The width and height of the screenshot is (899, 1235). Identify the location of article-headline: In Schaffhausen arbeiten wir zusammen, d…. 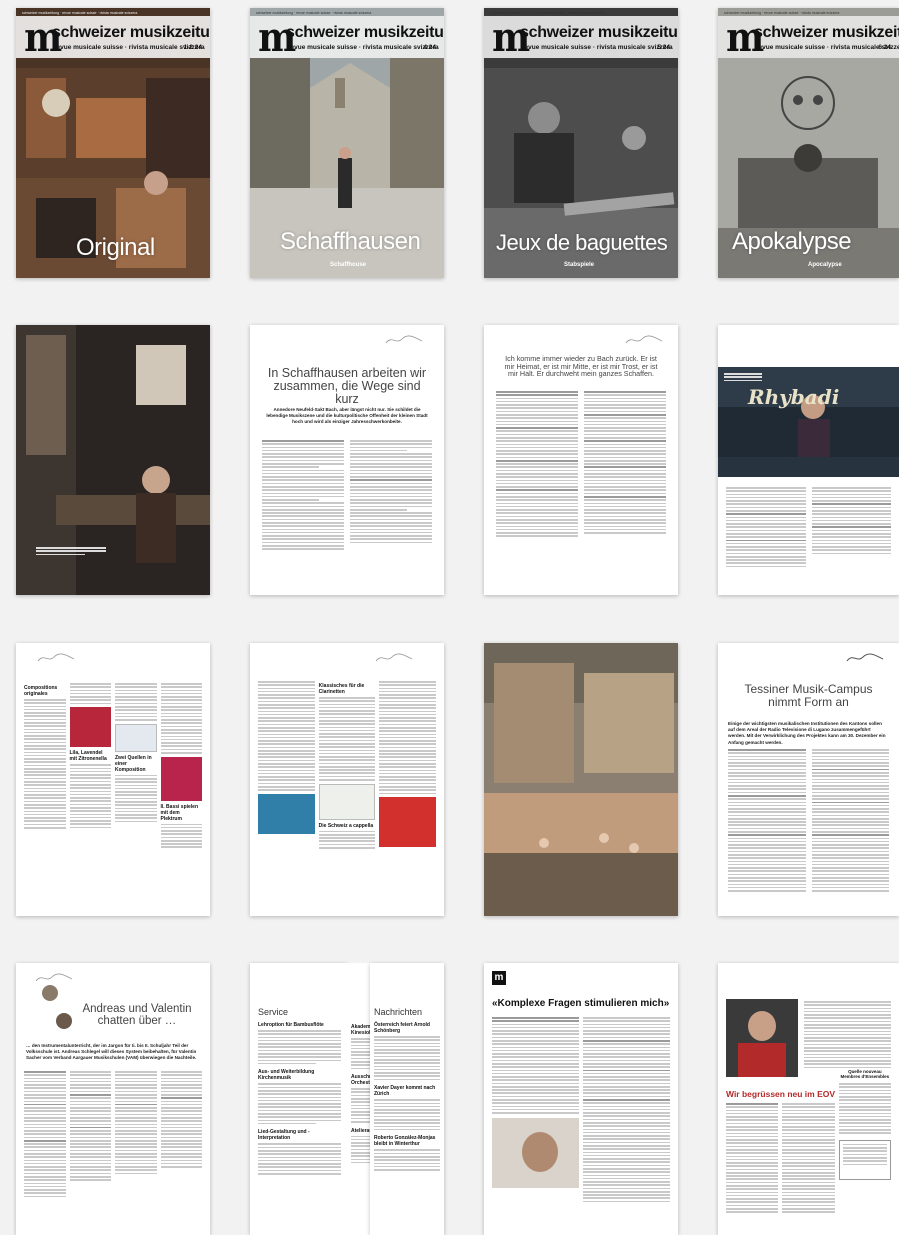
(347, 386).